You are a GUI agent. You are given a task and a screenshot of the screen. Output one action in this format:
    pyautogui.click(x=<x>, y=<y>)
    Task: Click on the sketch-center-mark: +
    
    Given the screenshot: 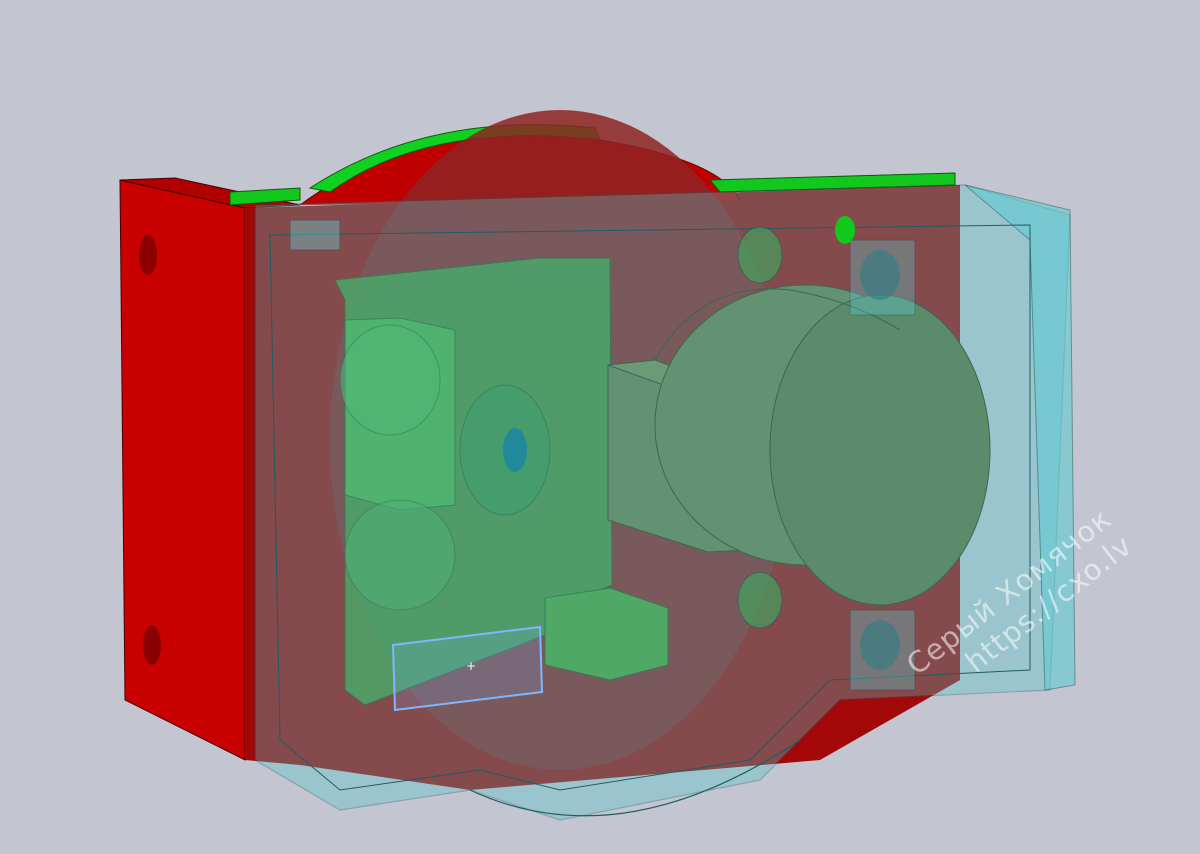 What is the action you would take?
    pyautogui.click(x=471, y=666)
    